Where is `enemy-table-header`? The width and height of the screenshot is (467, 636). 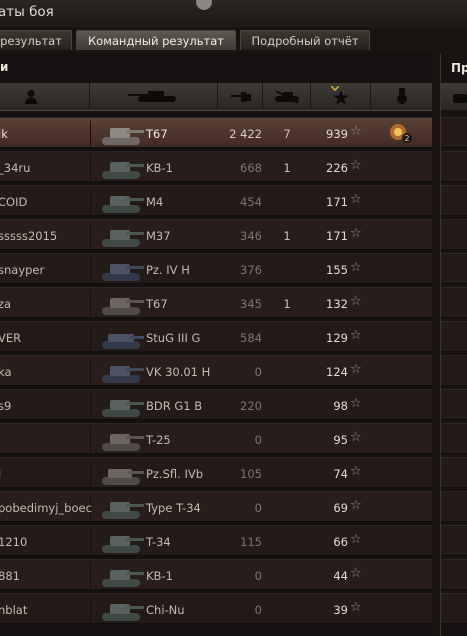
enemy-table-header is located at coordinates (454, 96).